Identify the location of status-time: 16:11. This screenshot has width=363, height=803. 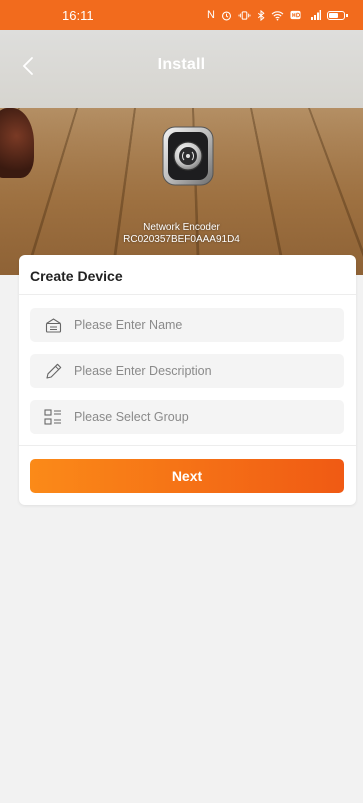
(78, 15).